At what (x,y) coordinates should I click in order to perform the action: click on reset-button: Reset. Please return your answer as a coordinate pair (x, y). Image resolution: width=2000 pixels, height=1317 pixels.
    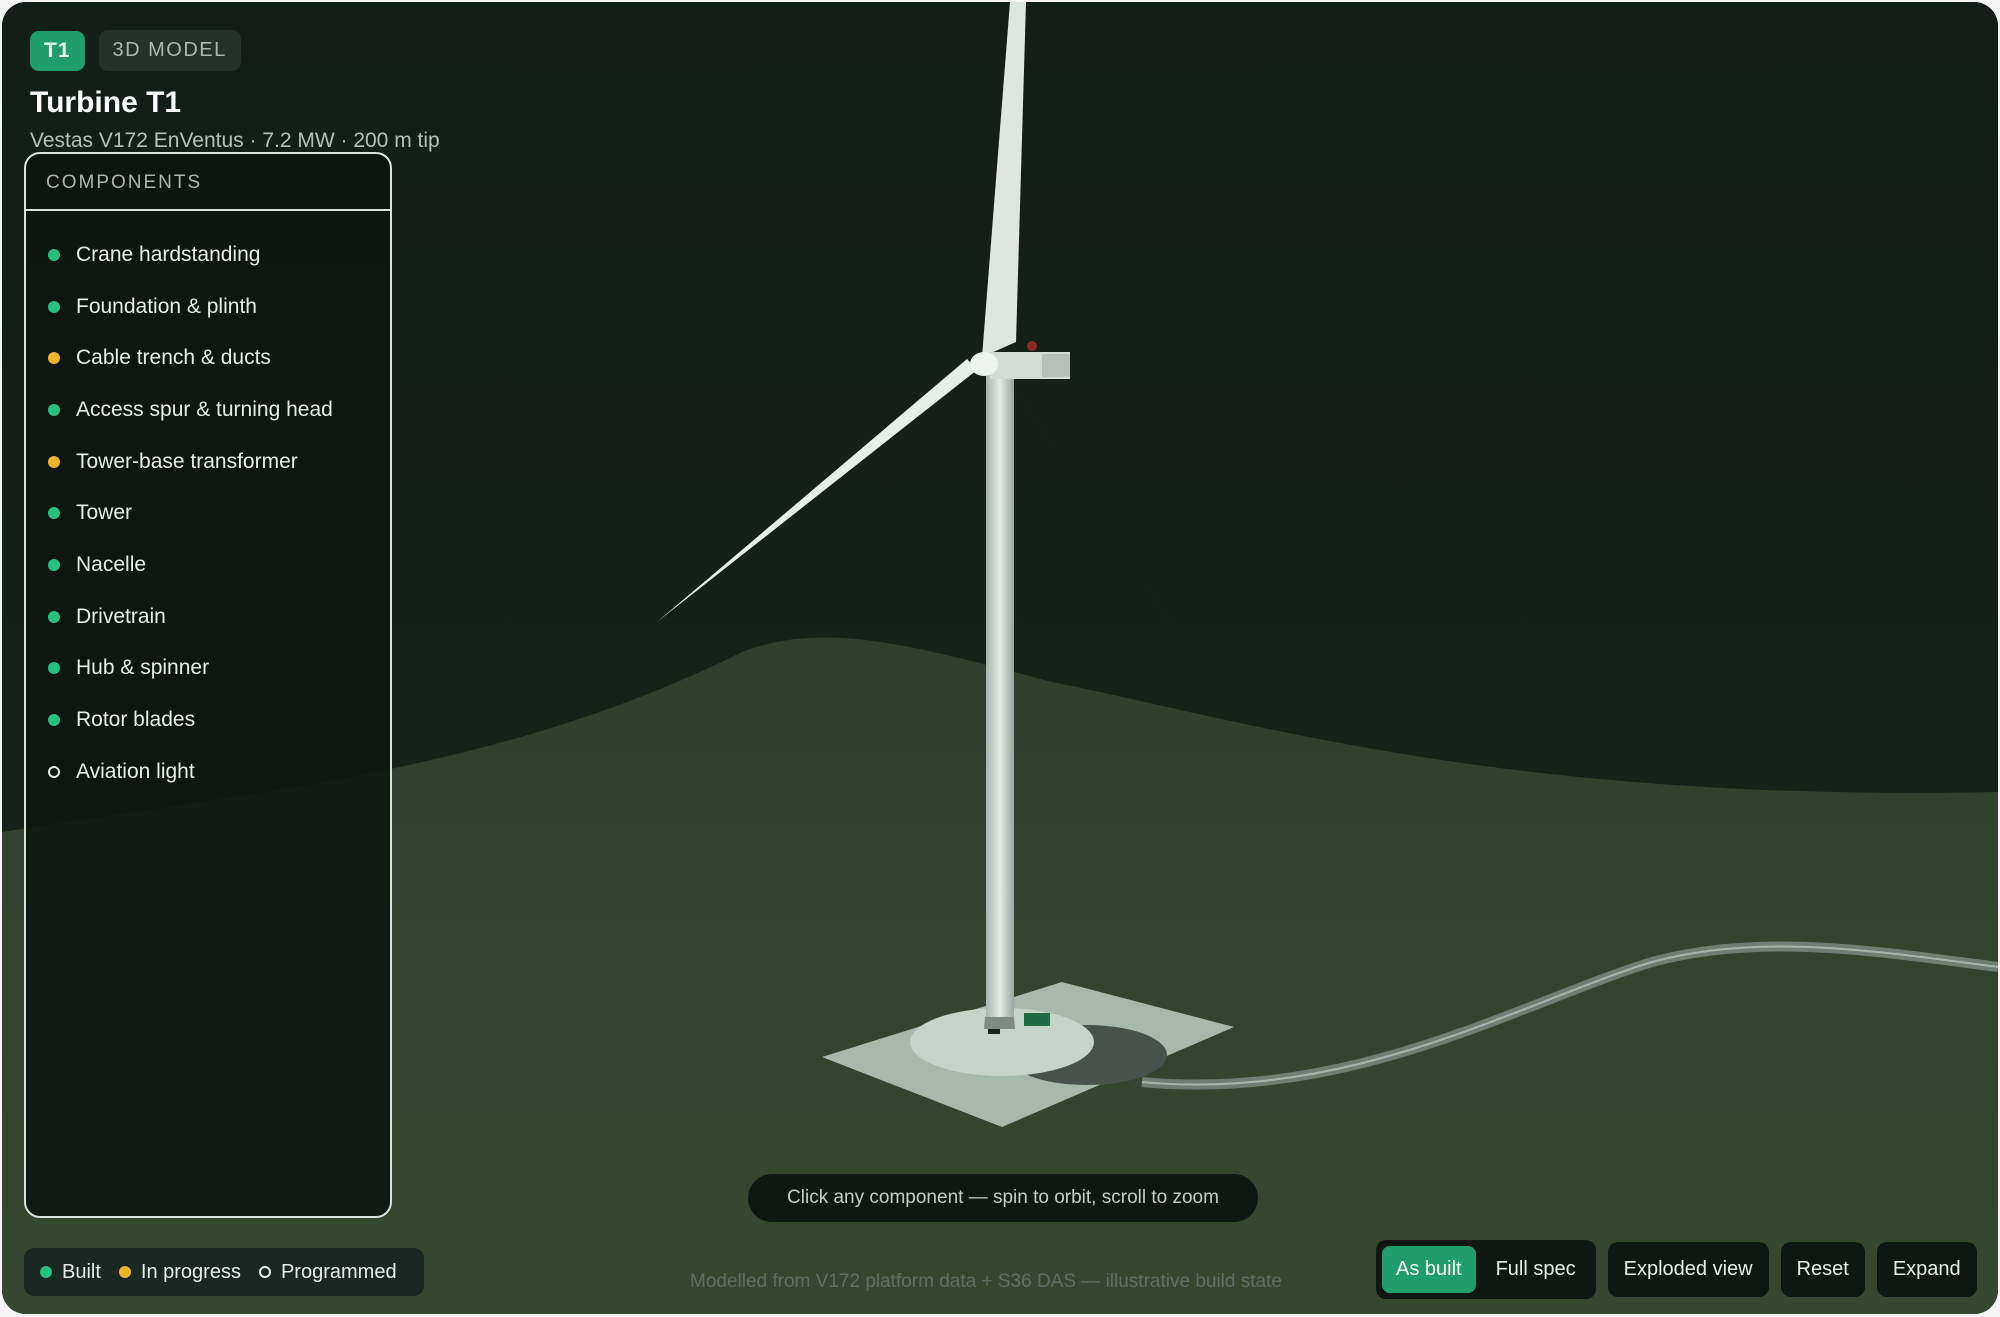
    Looking at the image, I should click on (1822, 1269).